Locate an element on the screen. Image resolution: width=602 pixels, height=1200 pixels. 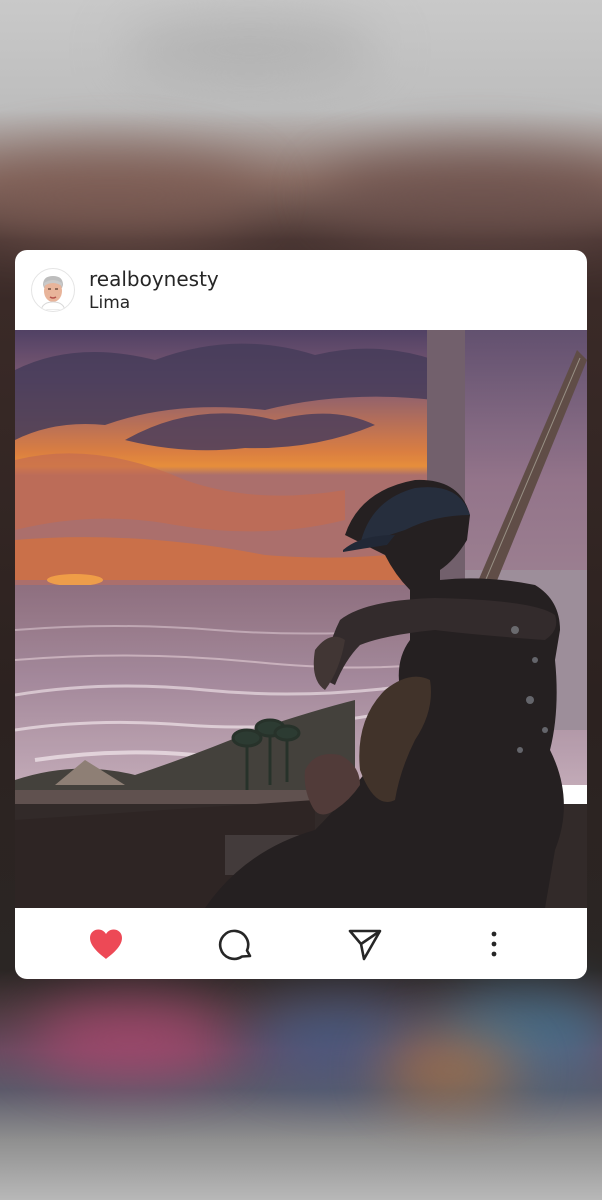
location: Lima is located at coordinates (154, 303).